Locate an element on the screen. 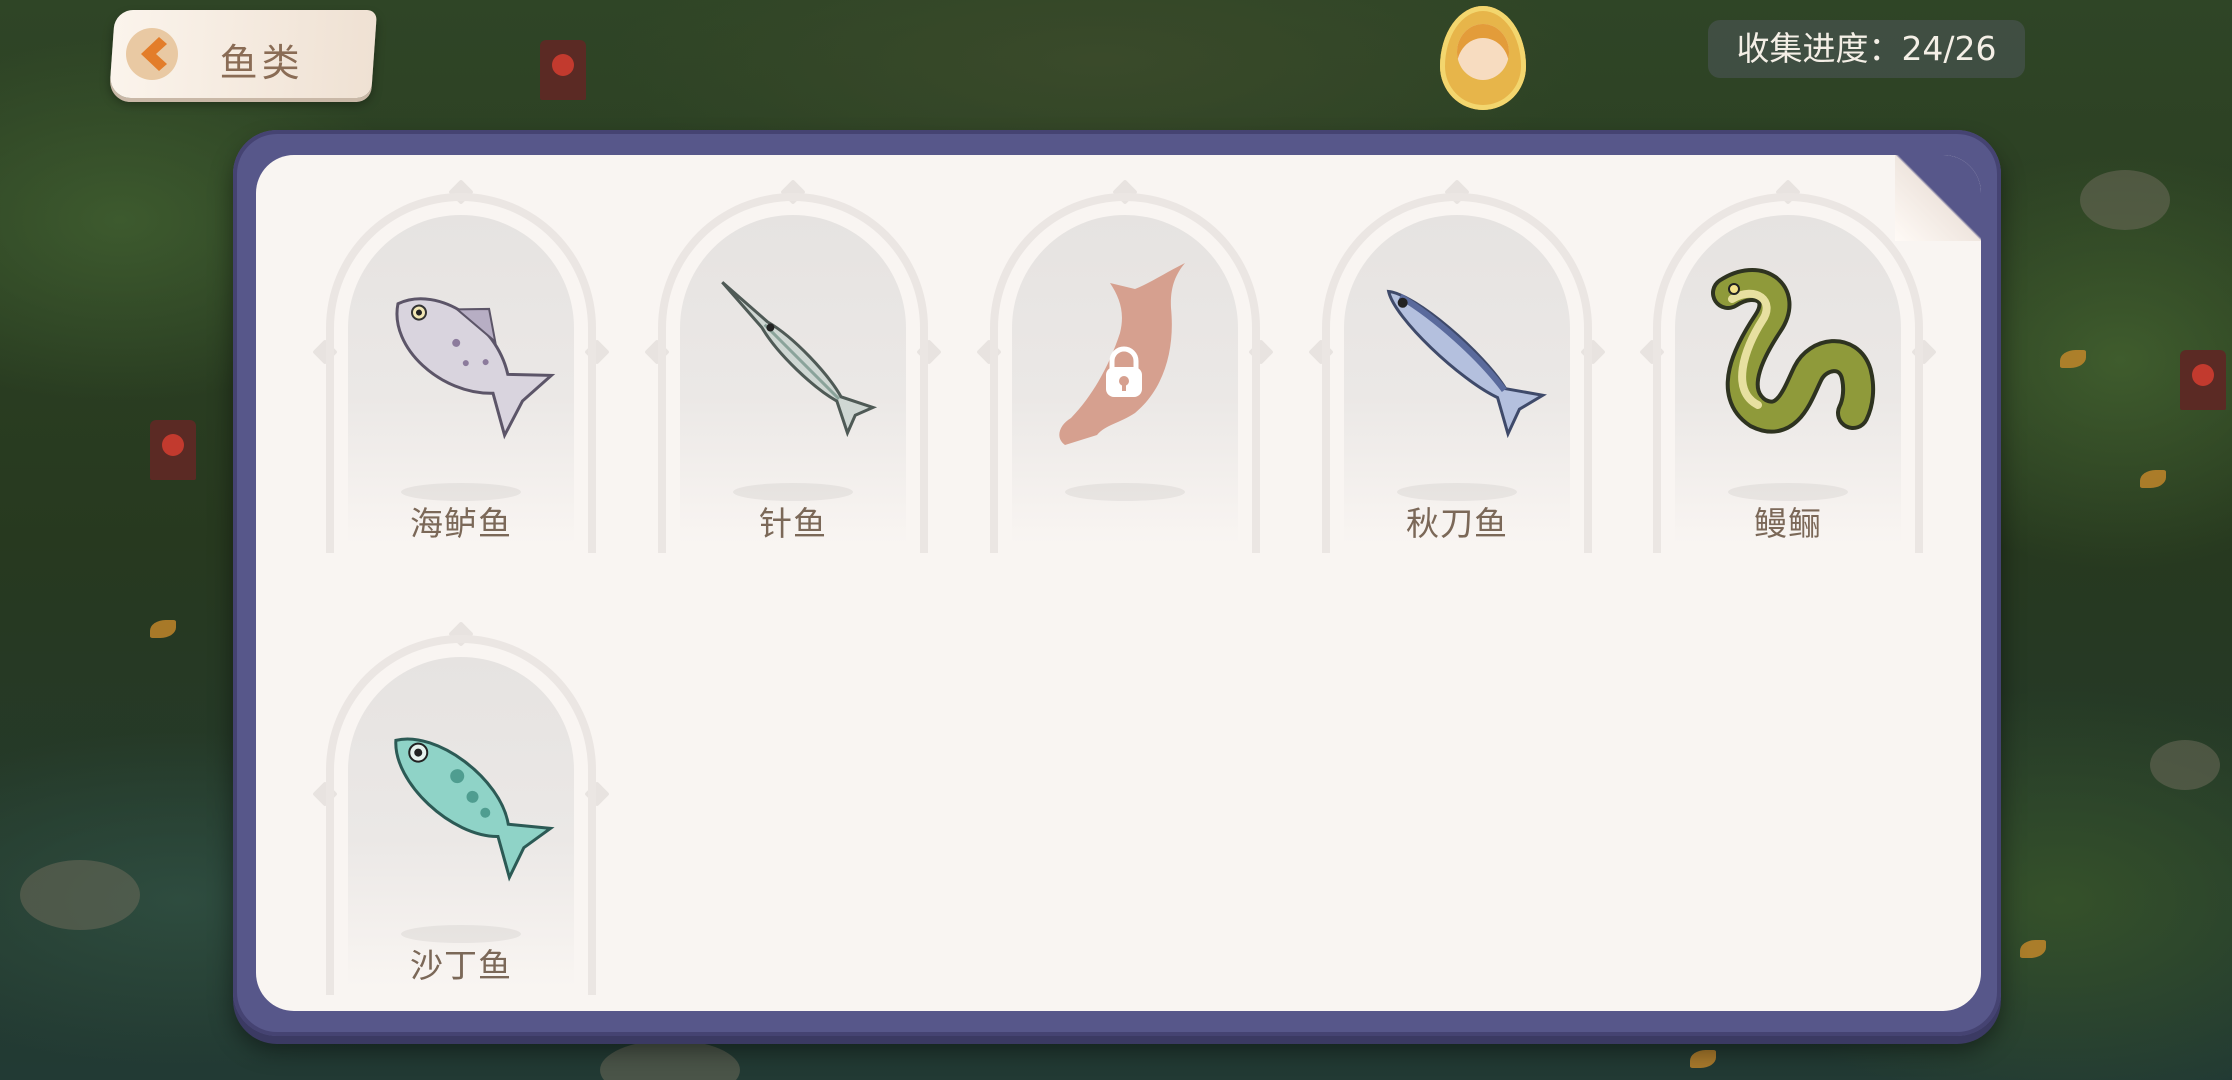 The height and width of the screenshot is (1080, 2232). collection-progress: 收集进度：24/26 is located at coordinates (1866, 49).